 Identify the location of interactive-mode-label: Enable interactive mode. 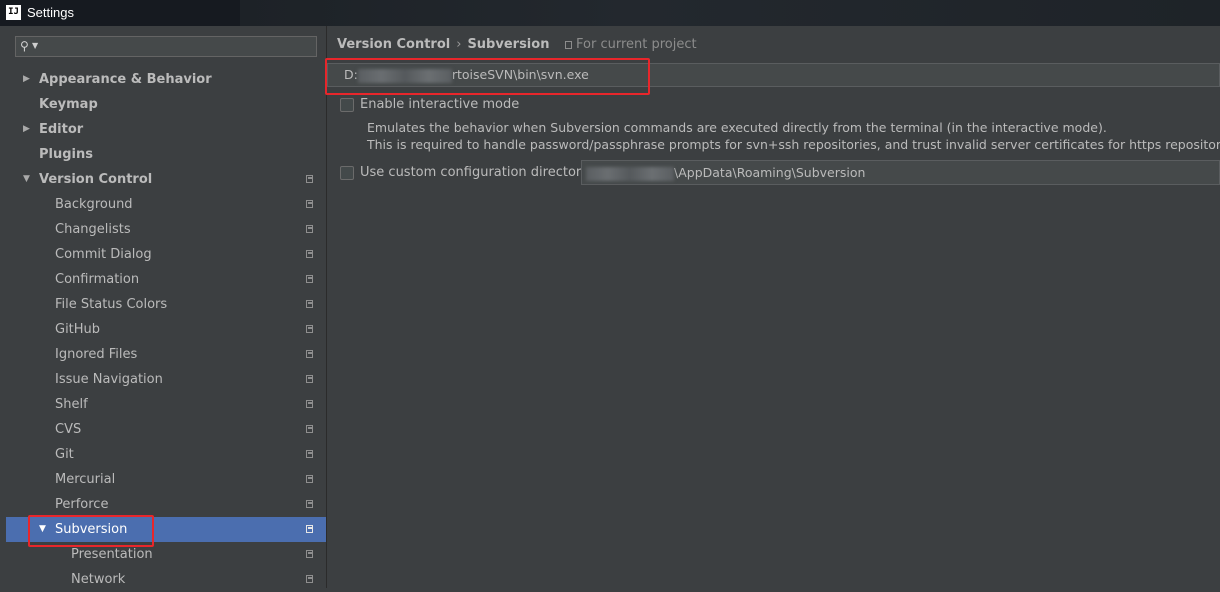
(439, 104).